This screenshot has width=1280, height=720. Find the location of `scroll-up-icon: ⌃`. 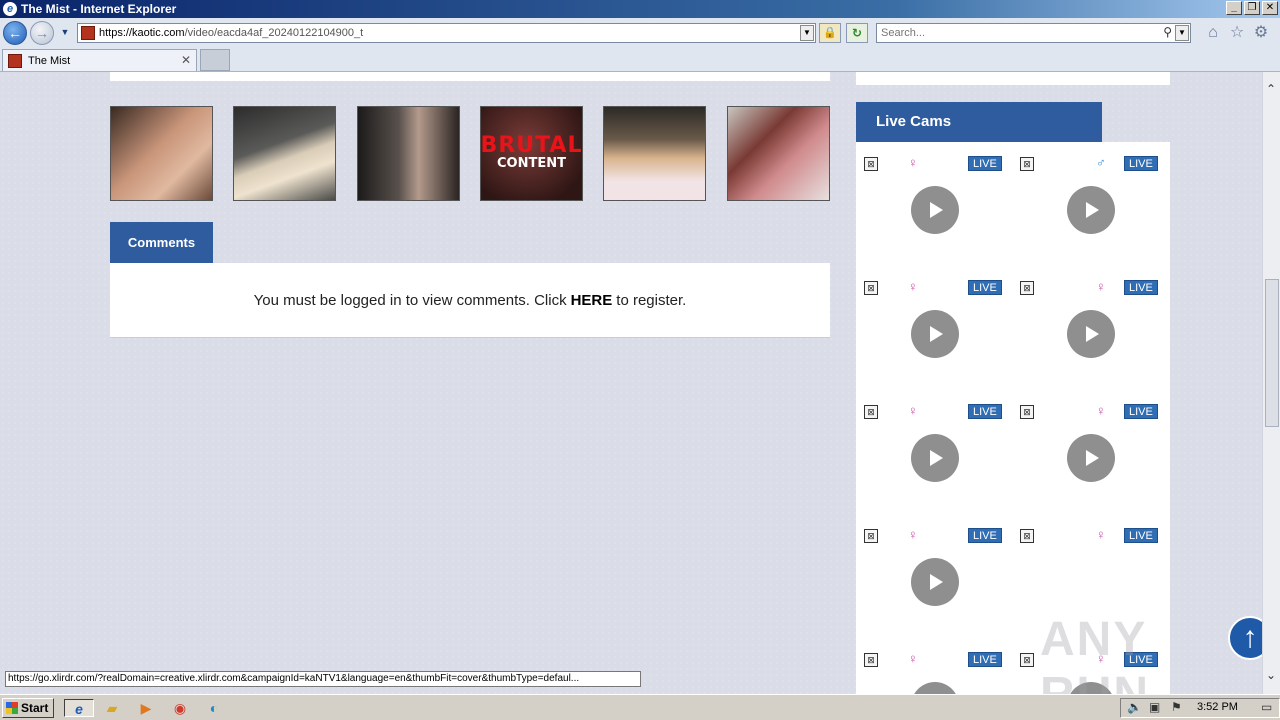

scroll-up-icon: ⌃ is located at coordinates (1271, 89).